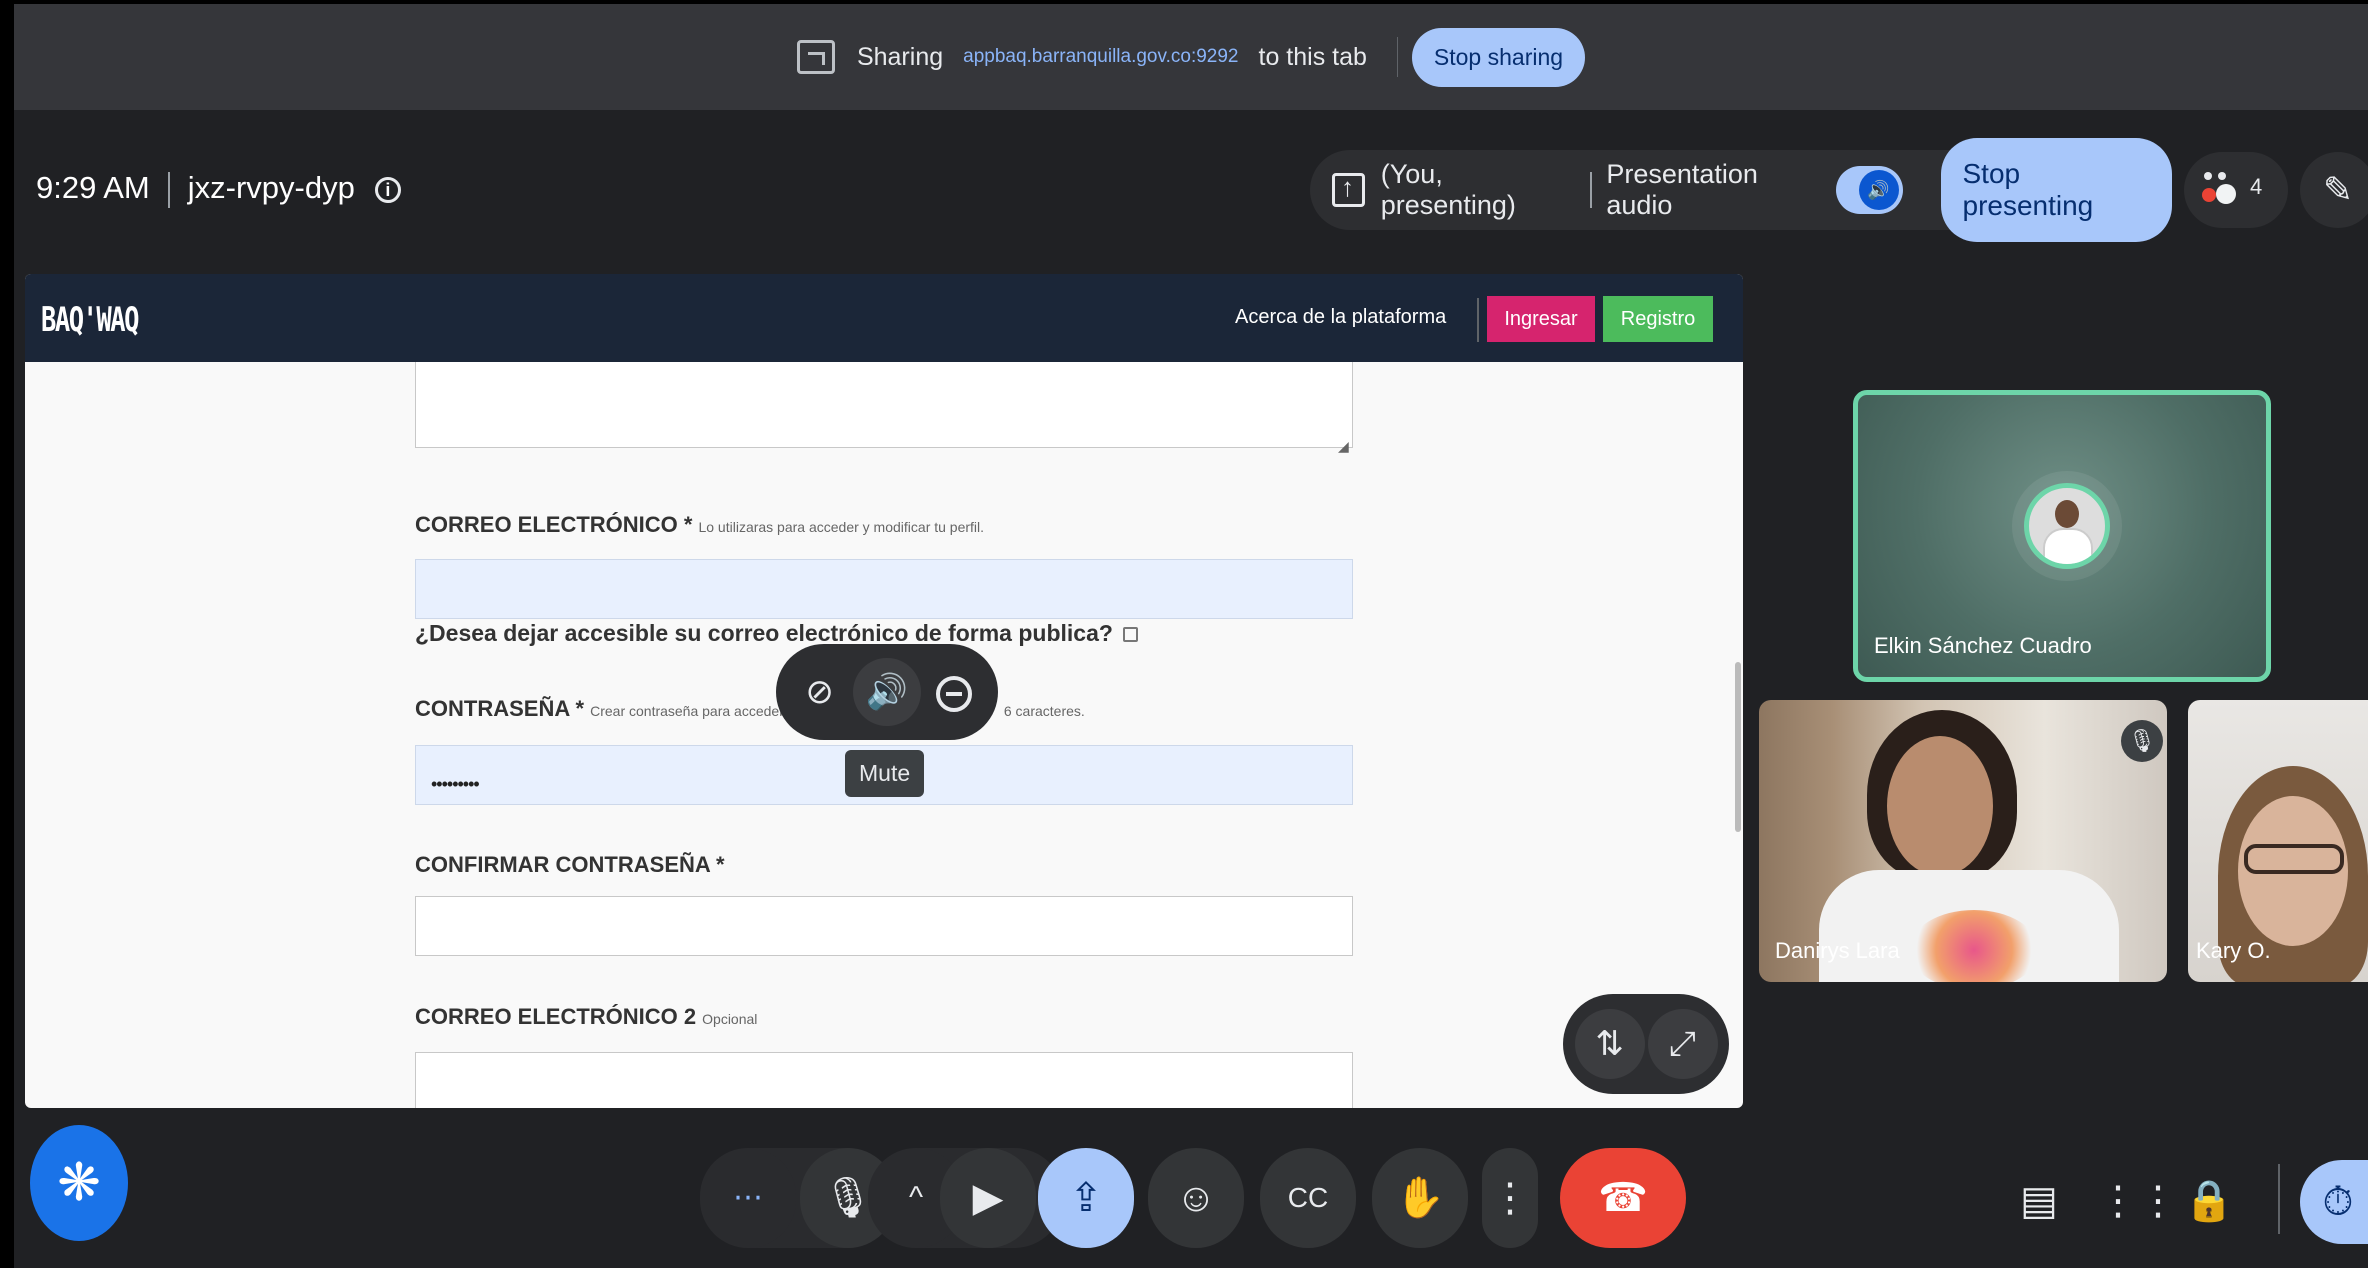  I want to click on avatar, so click(2067, 526).